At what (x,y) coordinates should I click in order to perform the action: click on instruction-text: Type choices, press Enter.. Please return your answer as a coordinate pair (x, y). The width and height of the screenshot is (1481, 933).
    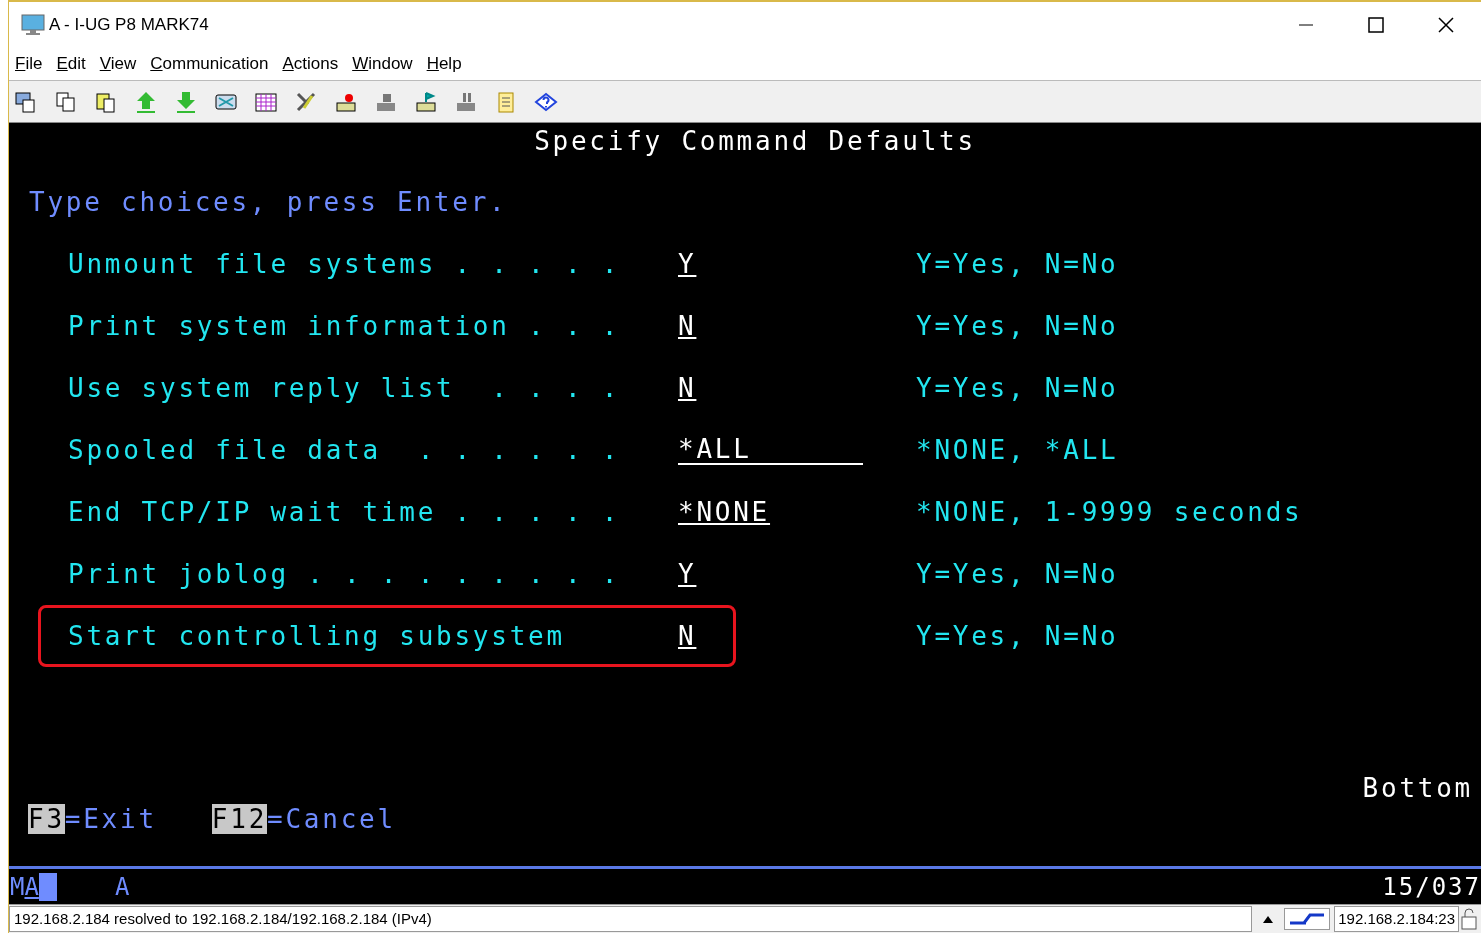
    Looking at the image, I should click on (268, 202).